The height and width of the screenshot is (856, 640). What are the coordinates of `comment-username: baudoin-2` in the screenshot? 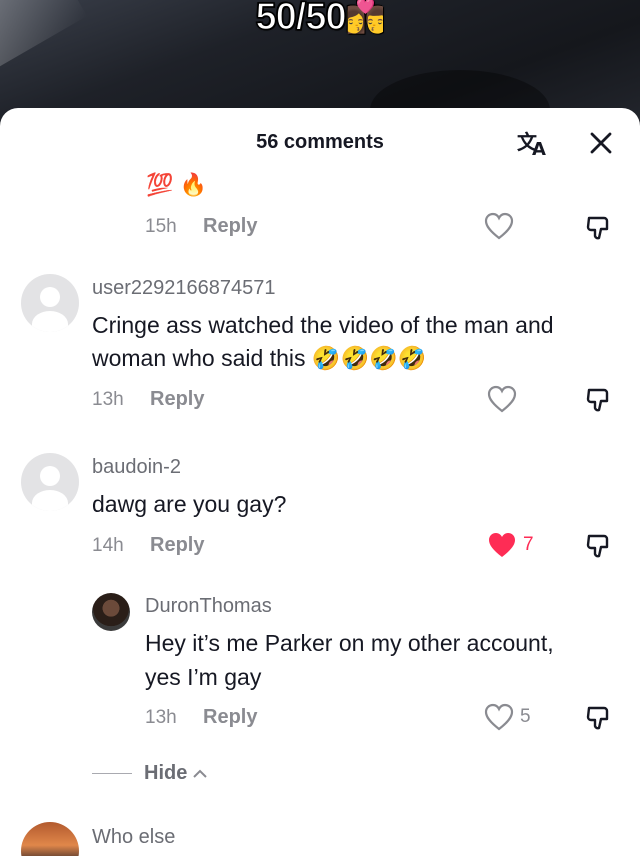 It's located at (136, 467).